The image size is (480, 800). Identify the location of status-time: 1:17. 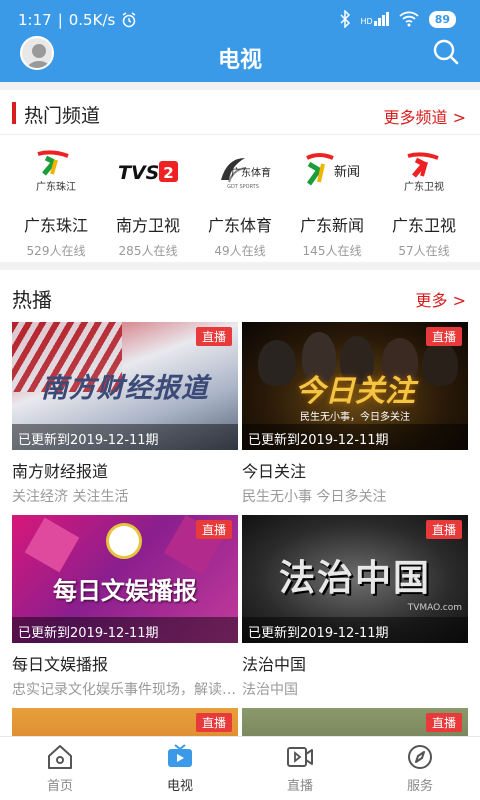
(35, 20).